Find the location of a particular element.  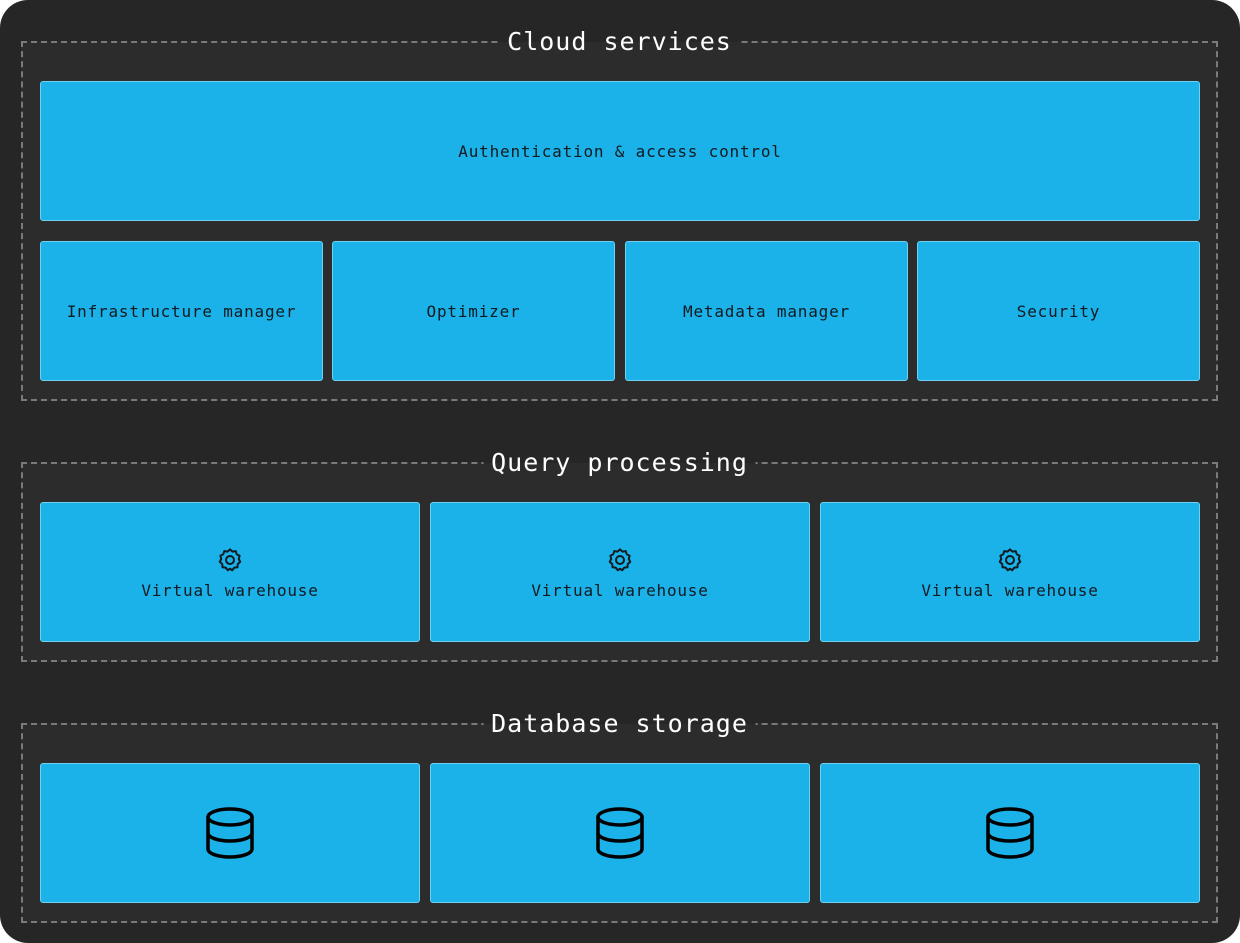

box-label: Infrastructure manager is located at coordinates (181, 311).